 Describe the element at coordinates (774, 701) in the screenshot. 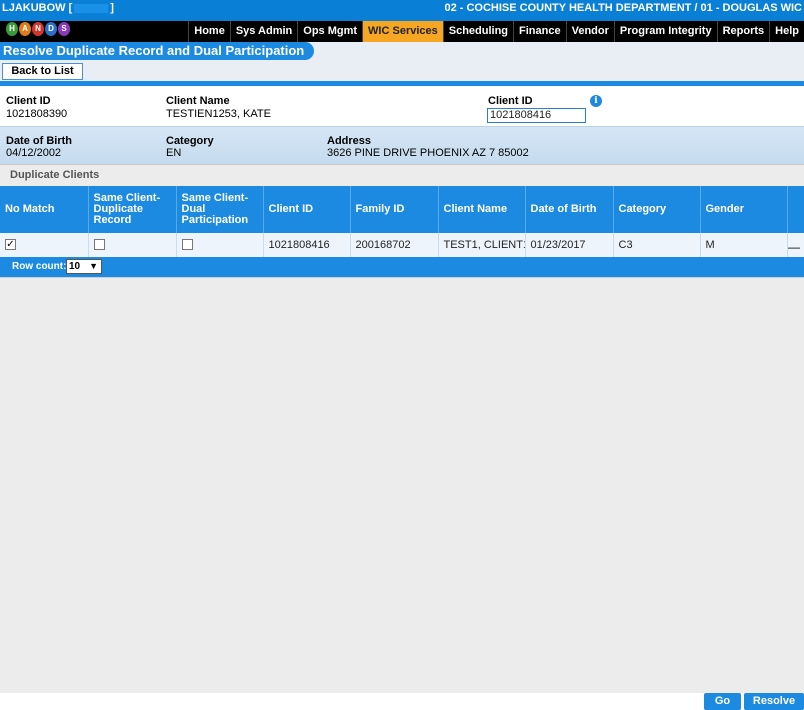

I see `resolve-button: Resolve` at that location.